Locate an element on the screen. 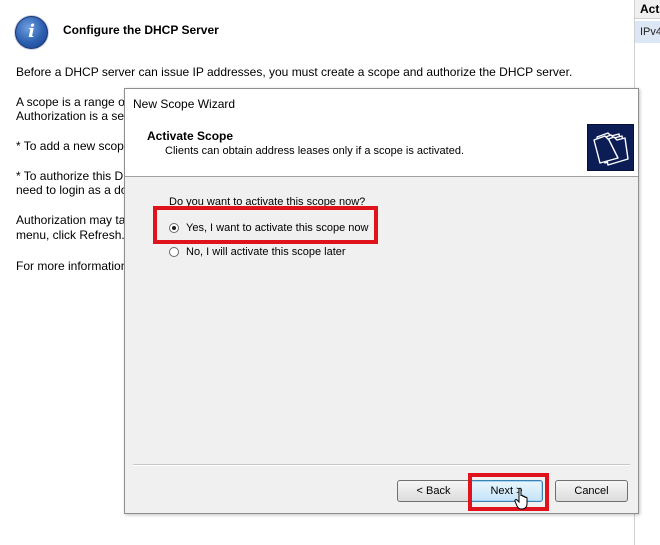 The image size is (660, 545). authorization-delay-text: Authorization may ta is located at coordinates (71, 220).